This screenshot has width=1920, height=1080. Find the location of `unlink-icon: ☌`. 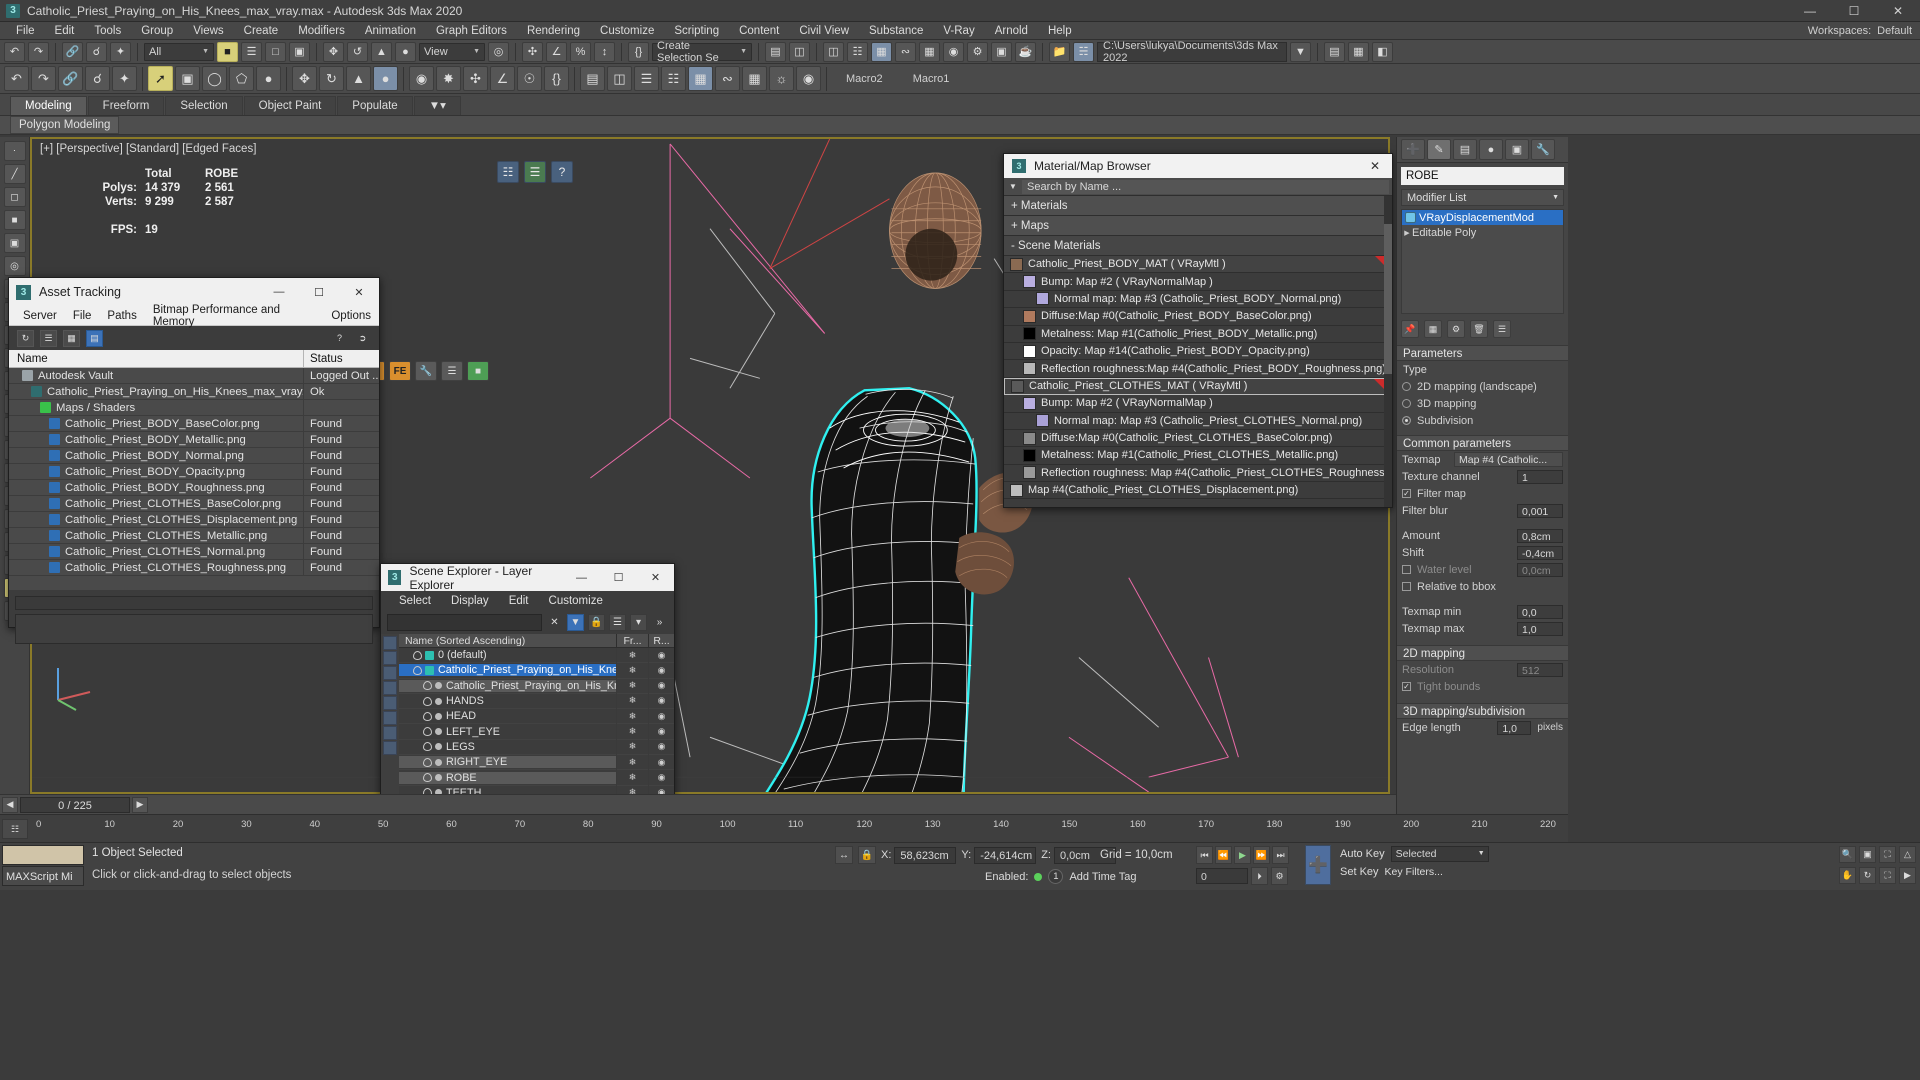

unlink-icon: ☌ is located at coordinates (96, 51).